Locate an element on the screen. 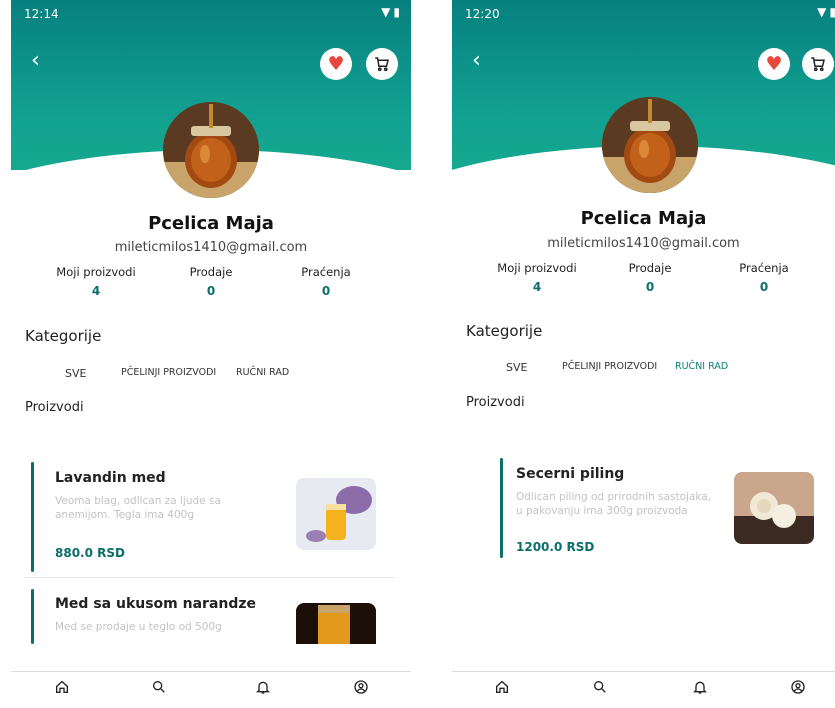  product-price: 880.0 RSD is located at coordinates (90, 553).